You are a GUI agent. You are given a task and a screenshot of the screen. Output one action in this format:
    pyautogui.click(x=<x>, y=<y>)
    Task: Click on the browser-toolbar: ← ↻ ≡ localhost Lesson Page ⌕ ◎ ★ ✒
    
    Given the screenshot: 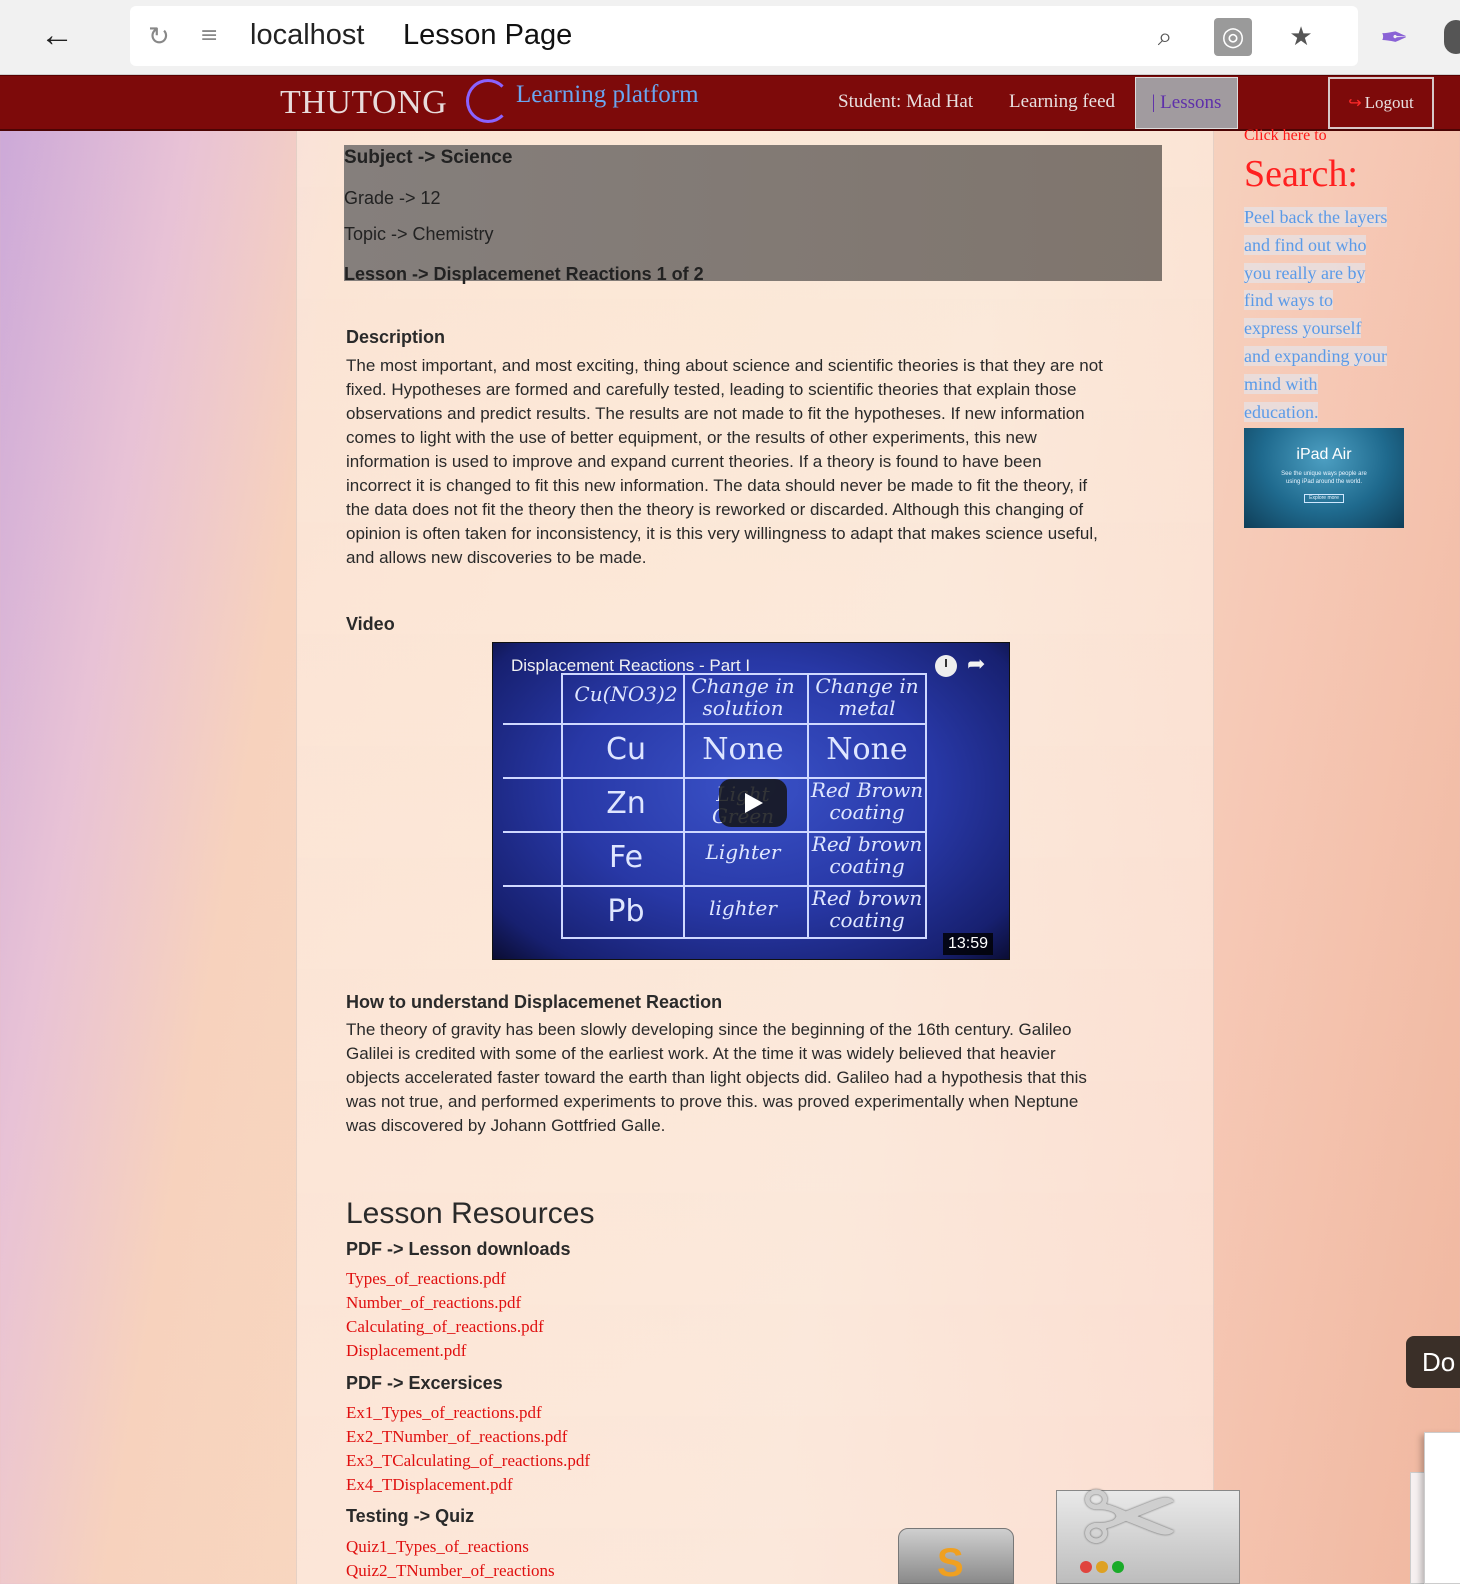 What is the action you would take?
    pyautogui.click(x=730, y=37)
    